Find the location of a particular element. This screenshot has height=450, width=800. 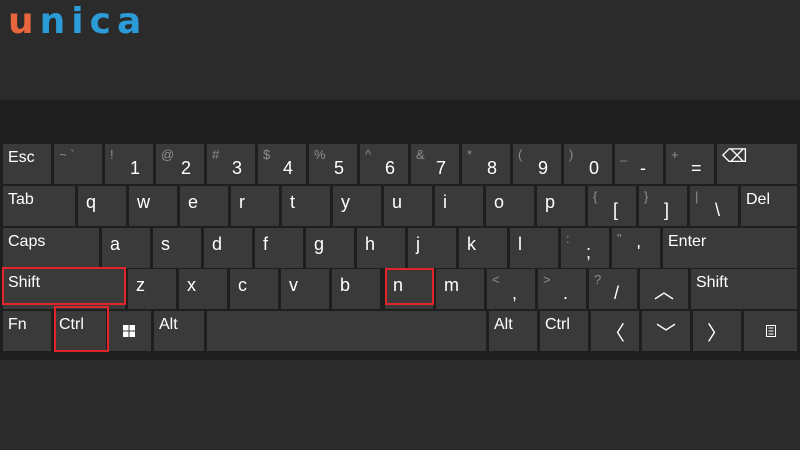

key-fn: Fn is located at coordinates (27, 331).